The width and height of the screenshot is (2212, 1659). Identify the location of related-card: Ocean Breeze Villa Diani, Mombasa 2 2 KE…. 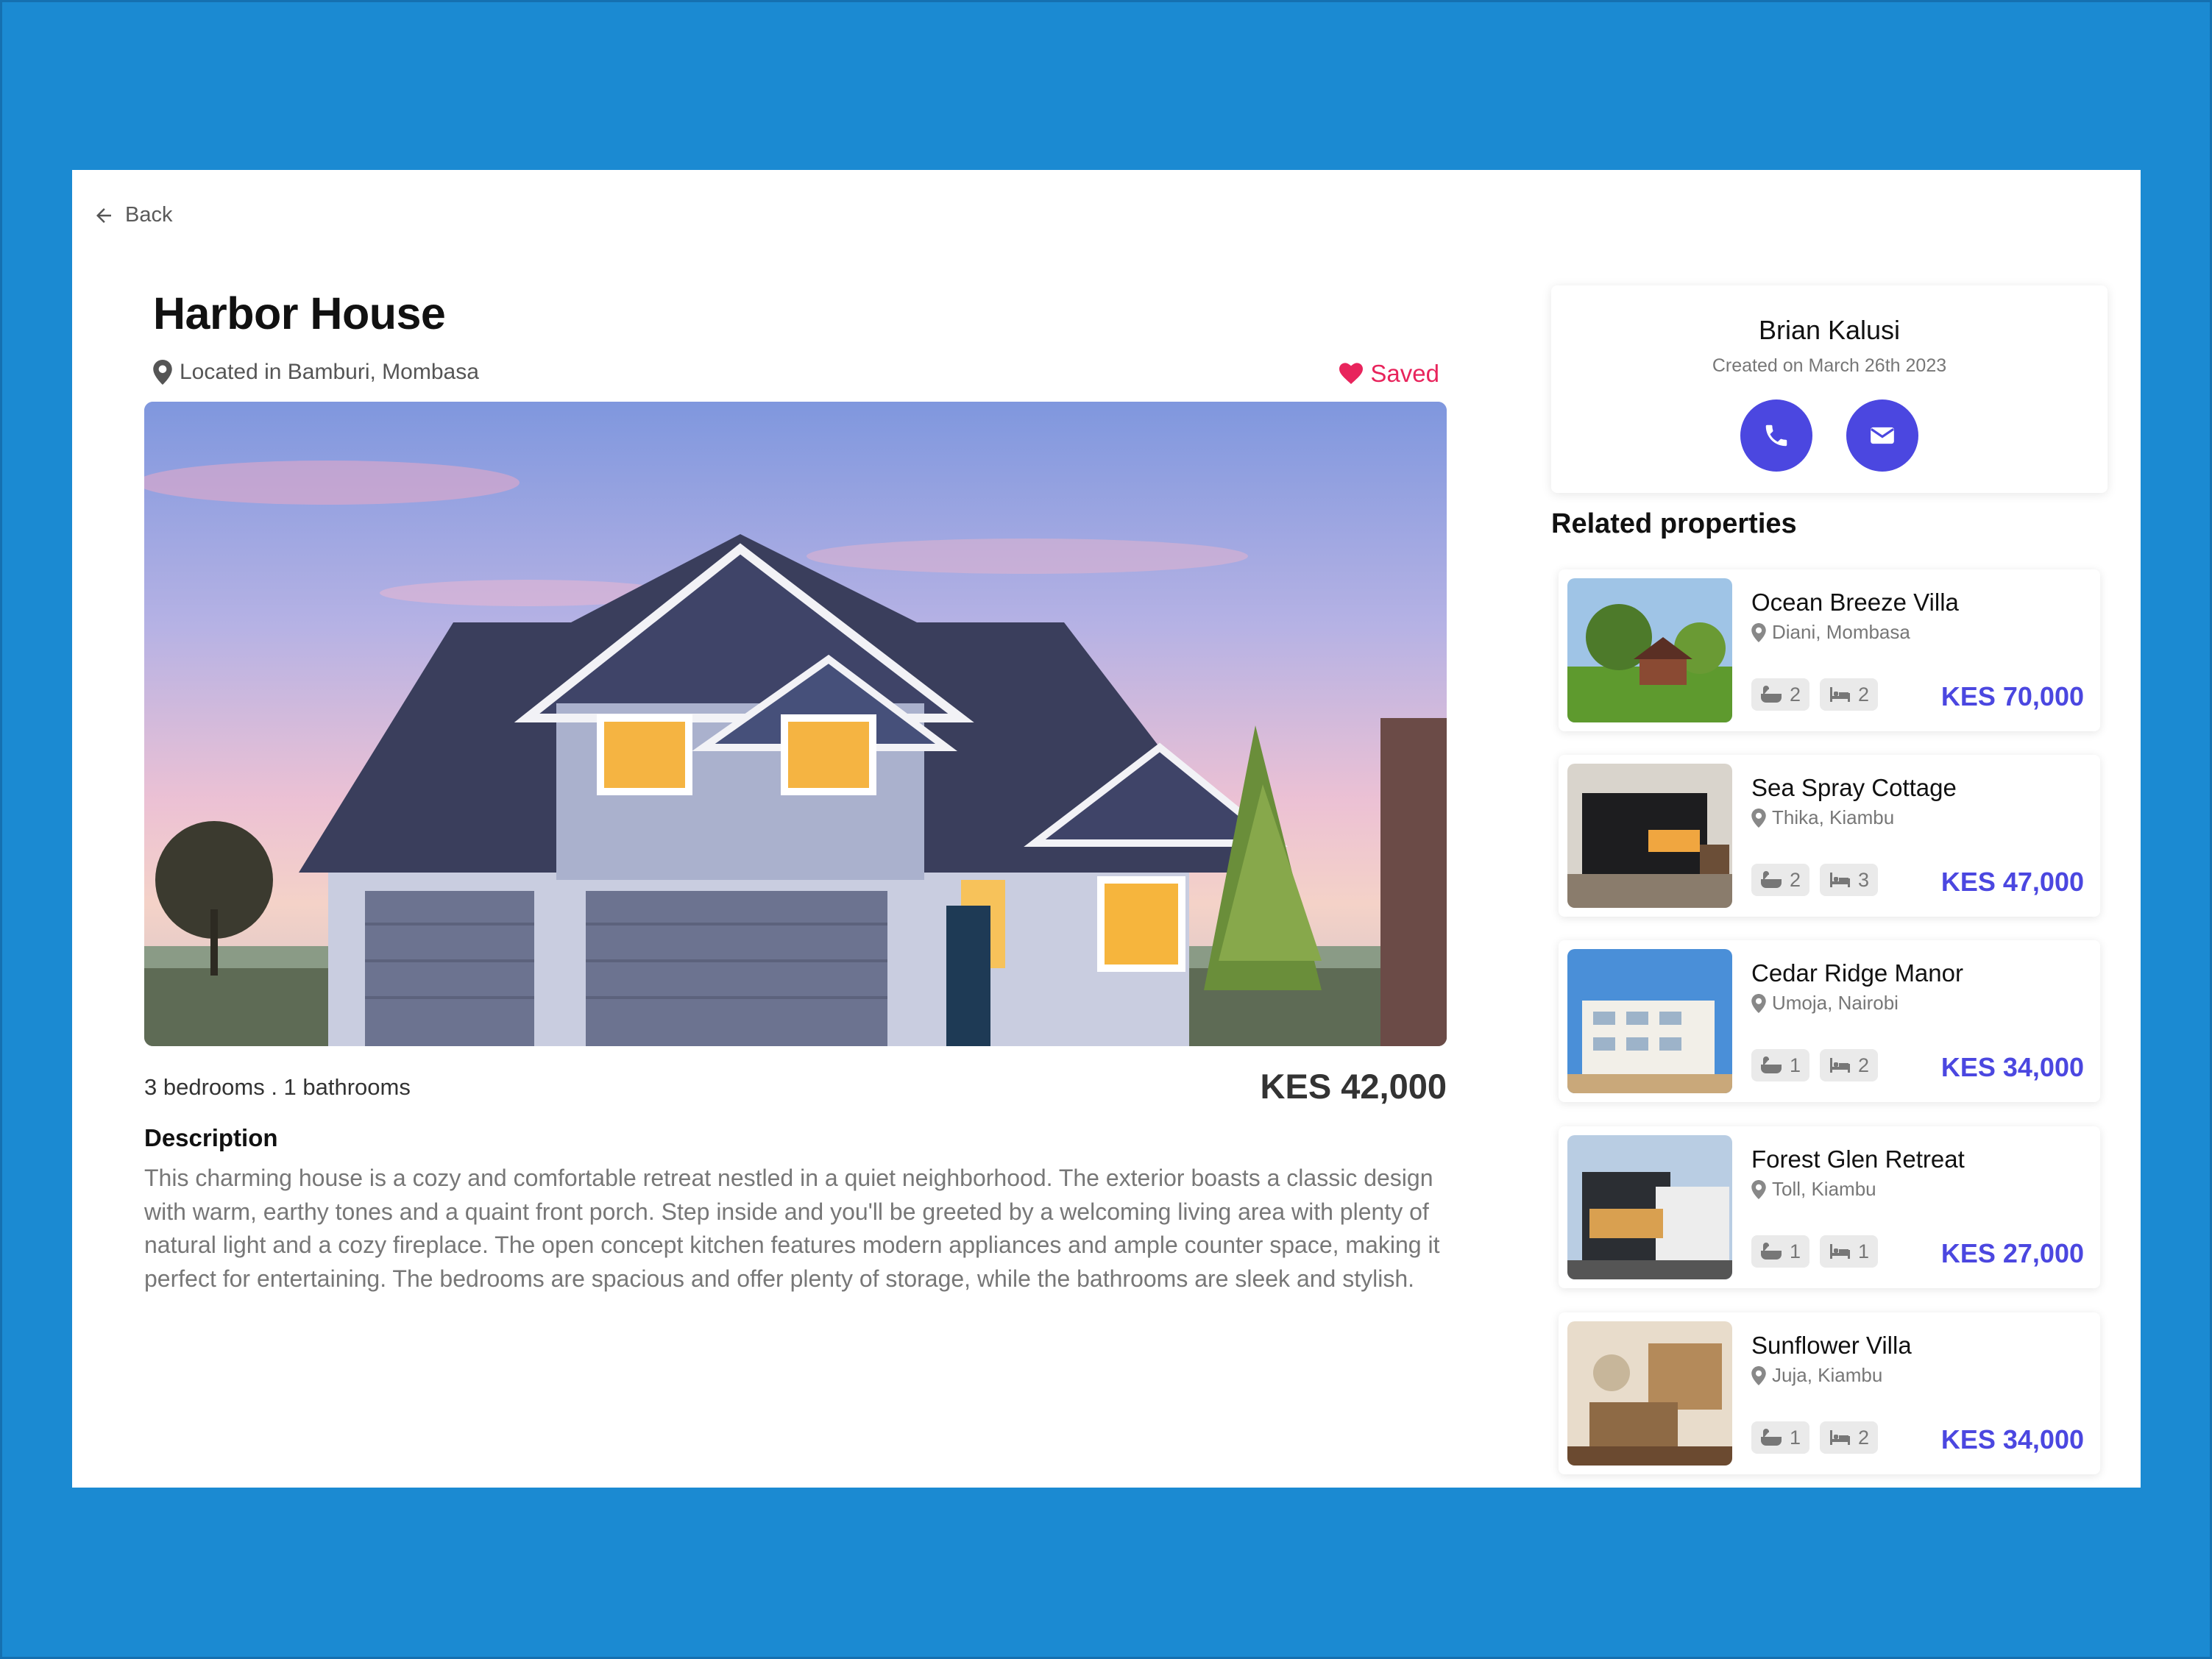
(1829, 650).